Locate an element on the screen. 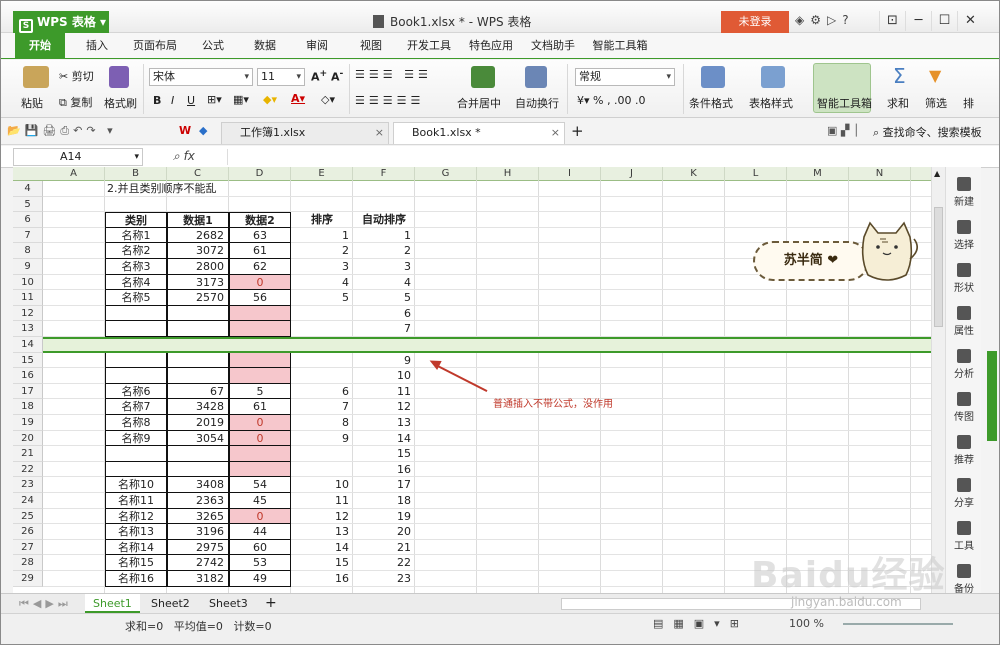 The width and height of the screenshot is (1000, 645). table-cell: 名称11 is located at coordinates (136, 501).